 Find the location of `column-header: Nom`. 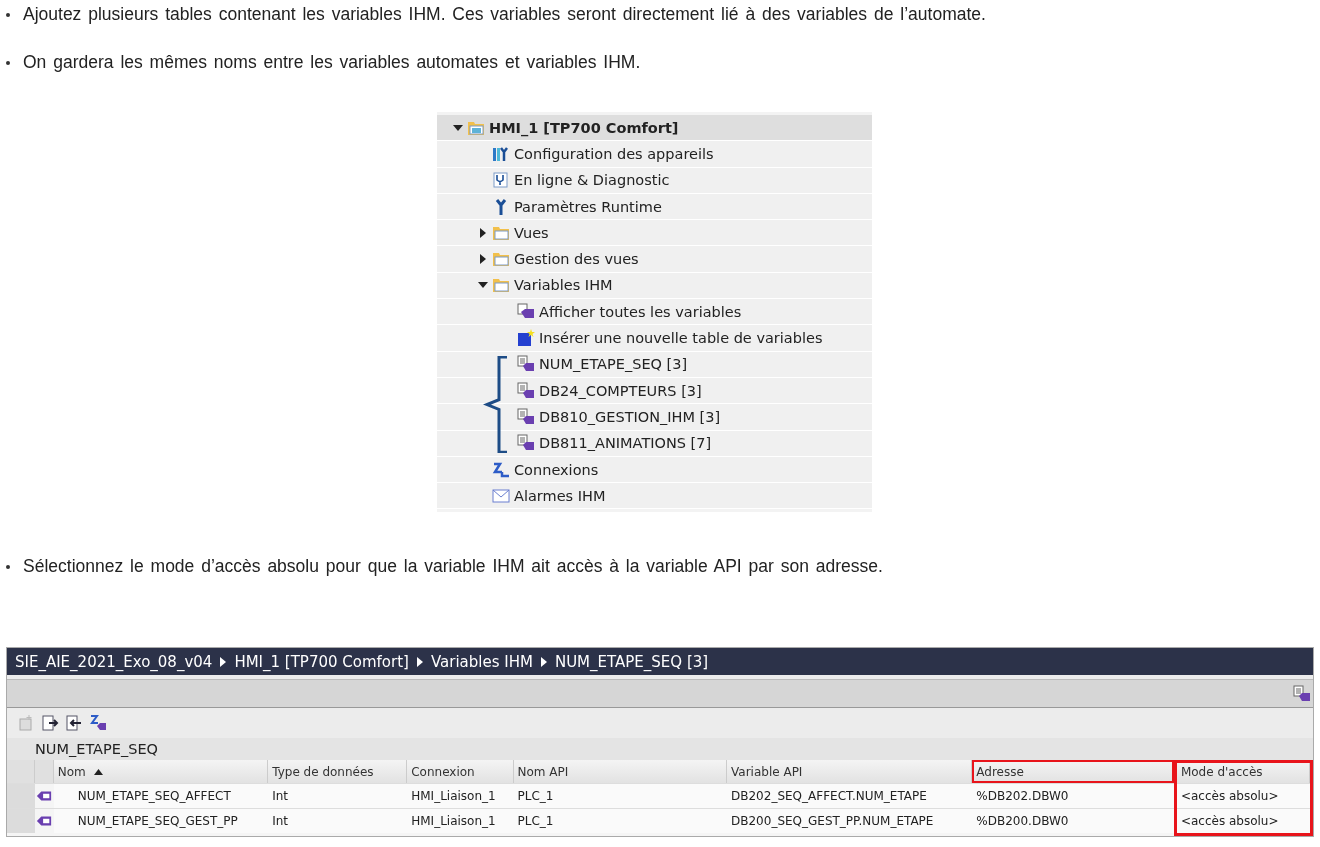

column-header: Nom is located at coordinates (161, 772).